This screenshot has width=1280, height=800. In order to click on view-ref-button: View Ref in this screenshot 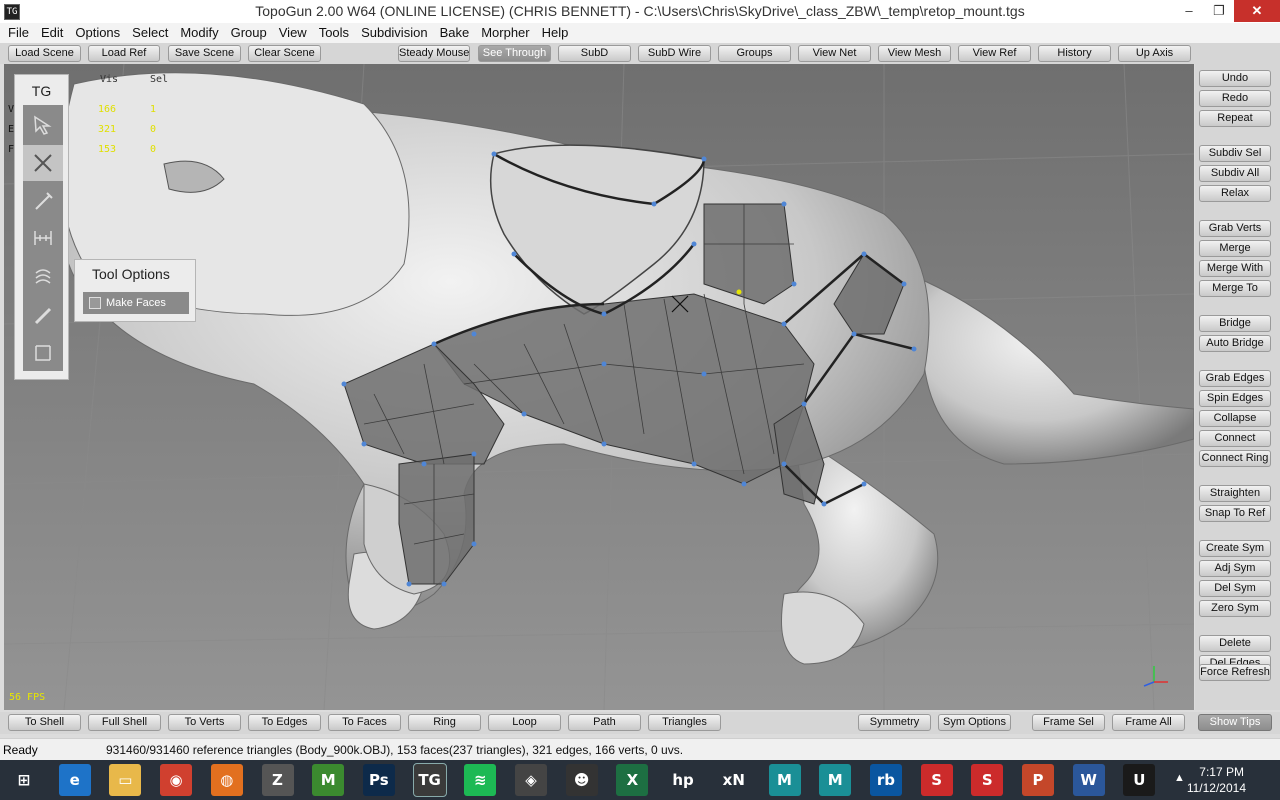, I will do `click(994, 53)`.